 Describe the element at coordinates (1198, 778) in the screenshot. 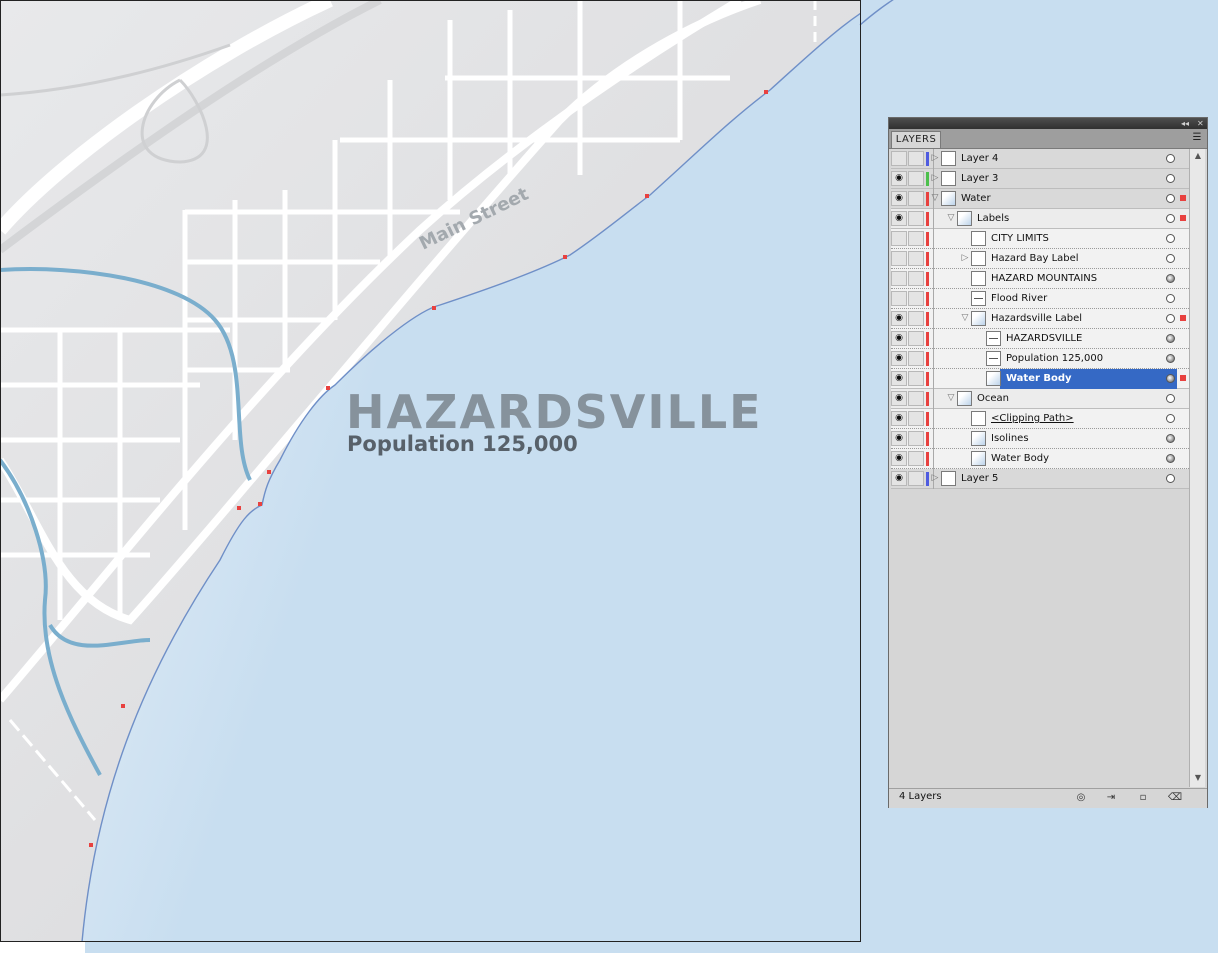

I see `scroll-down-icon: ▼` at that location.